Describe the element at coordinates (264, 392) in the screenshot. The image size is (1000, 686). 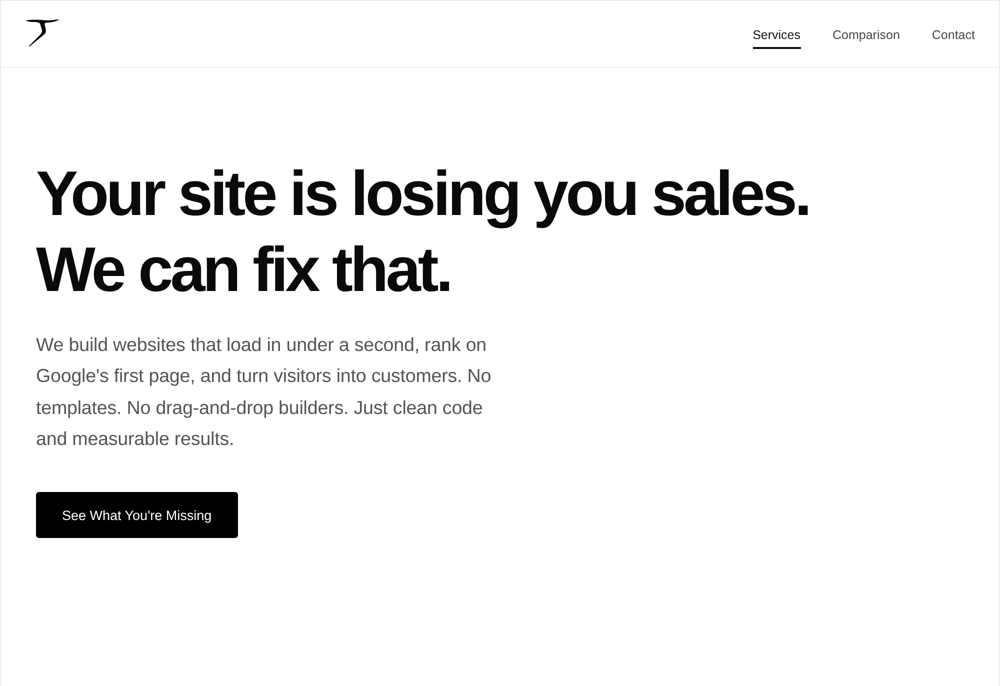
I see `description: We build websites that load in under a second, rank on Google's first page, and turn visitors into customers. No templates. No drag-and-drop builders. Just clean code and measurable results.` at that location.